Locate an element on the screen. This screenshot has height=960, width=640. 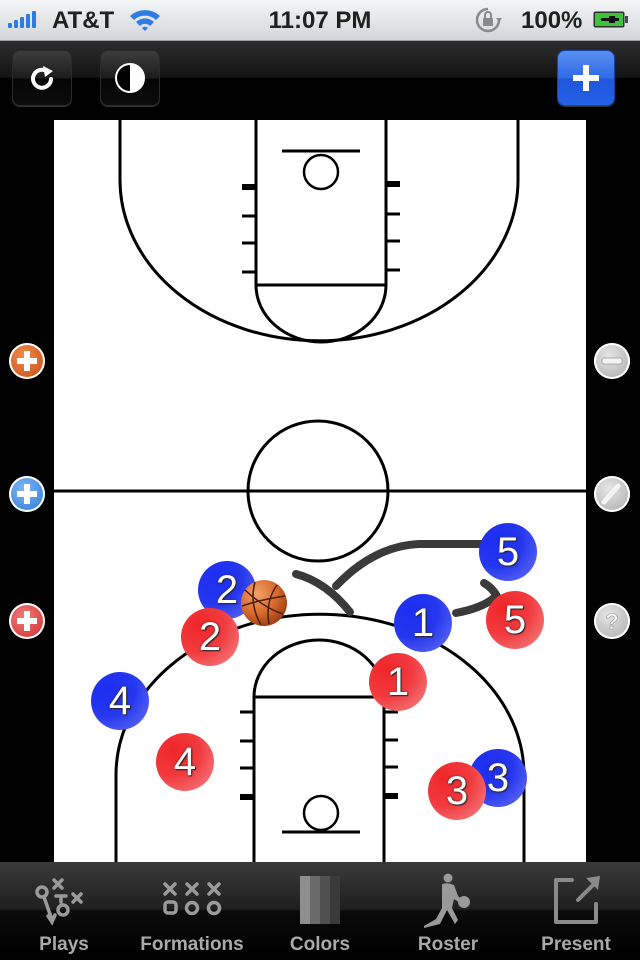
player-marker-red: 3 is located at coordinates (457, 791).